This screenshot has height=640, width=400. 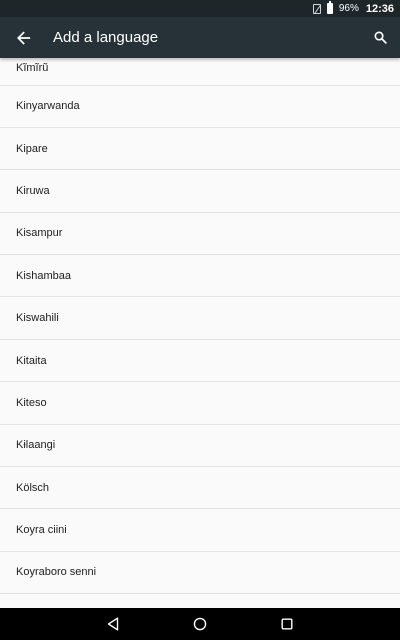 I want to click on language-item: Kishambaa, so click(x=200, y=276).